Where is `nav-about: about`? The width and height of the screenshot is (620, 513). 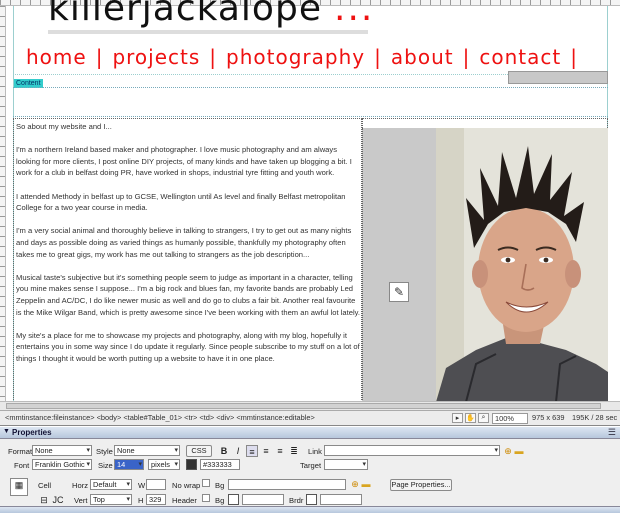
nav-about: about is located at coordinates (422, 57).